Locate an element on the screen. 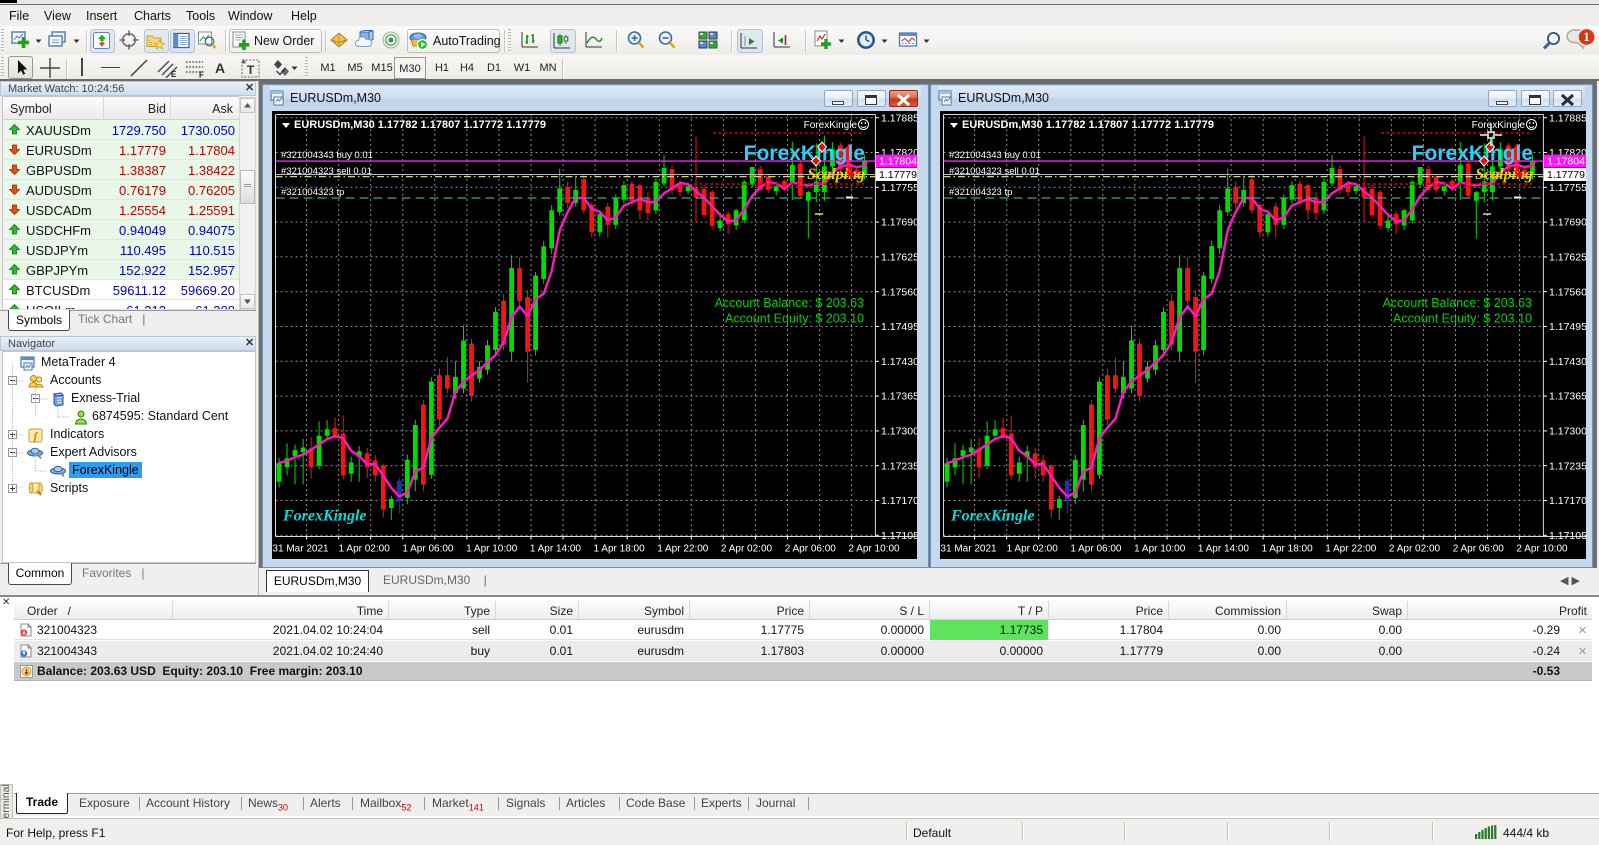 This screenshot has width=1599, height=845. svg-text: T is located at coordinates (251, 70).